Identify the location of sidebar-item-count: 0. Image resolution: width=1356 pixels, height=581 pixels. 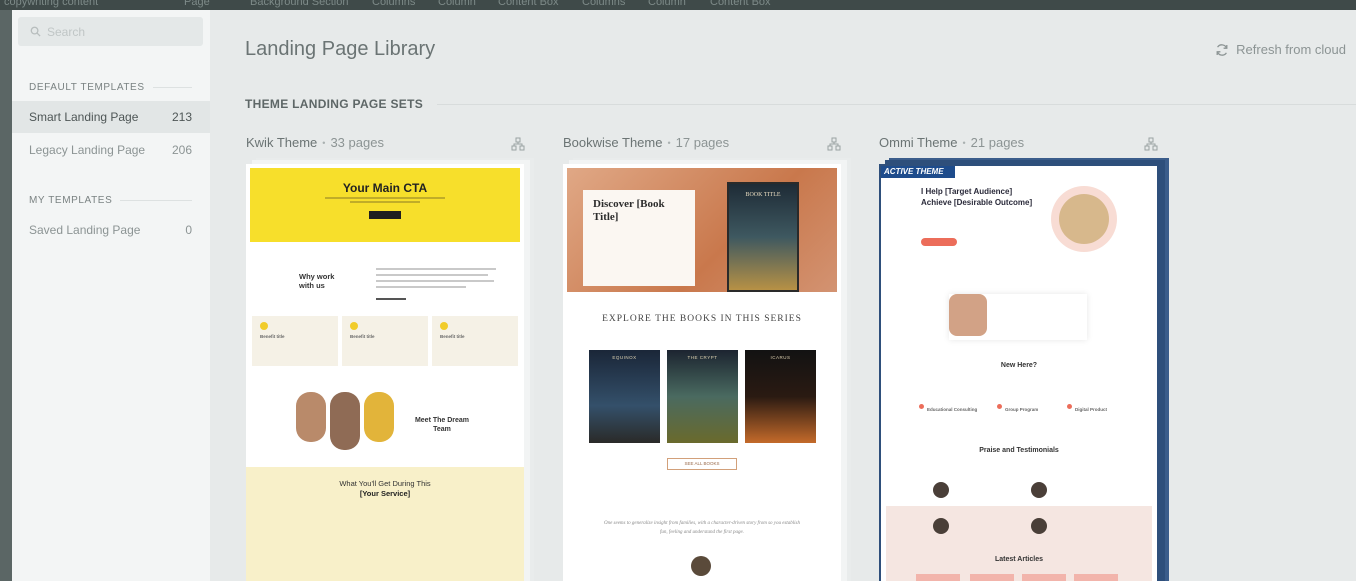
(188, 230).